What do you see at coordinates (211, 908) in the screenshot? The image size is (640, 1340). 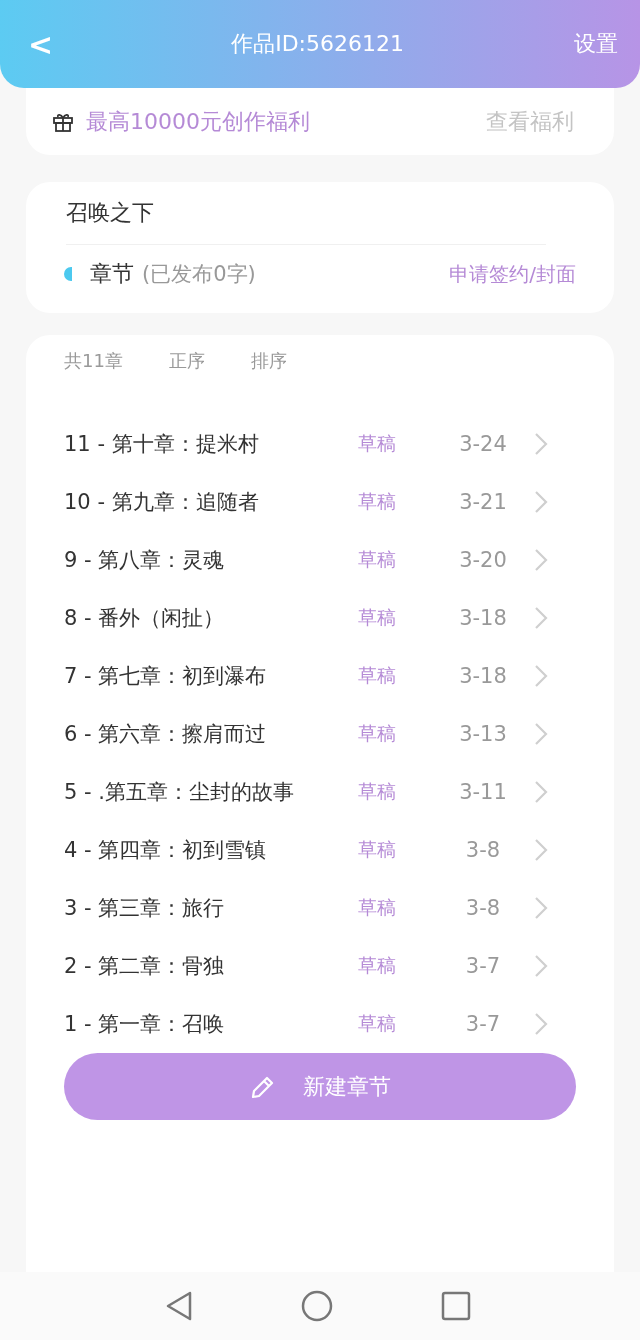 I see `chapter-title: 3 - 第三章：旅行` at bounding box center [211, 908].